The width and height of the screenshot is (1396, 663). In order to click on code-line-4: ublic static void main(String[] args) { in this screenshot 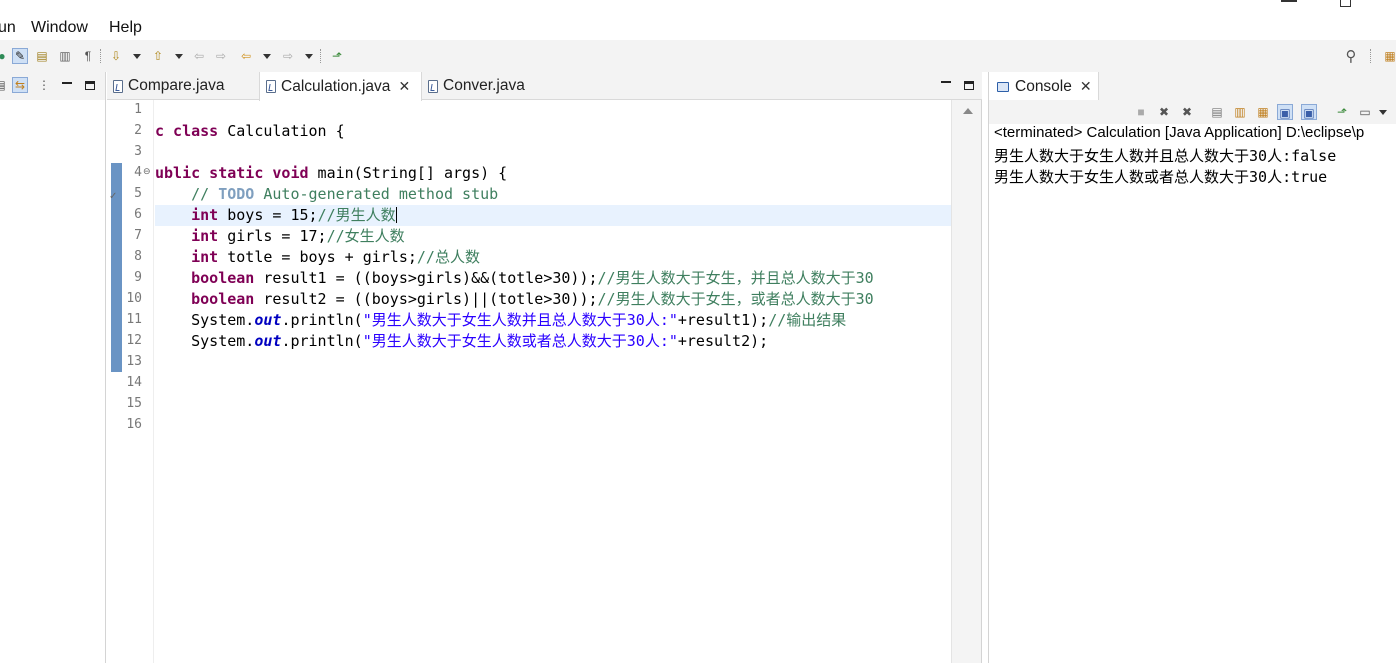, I will do `click(331, 173)`.